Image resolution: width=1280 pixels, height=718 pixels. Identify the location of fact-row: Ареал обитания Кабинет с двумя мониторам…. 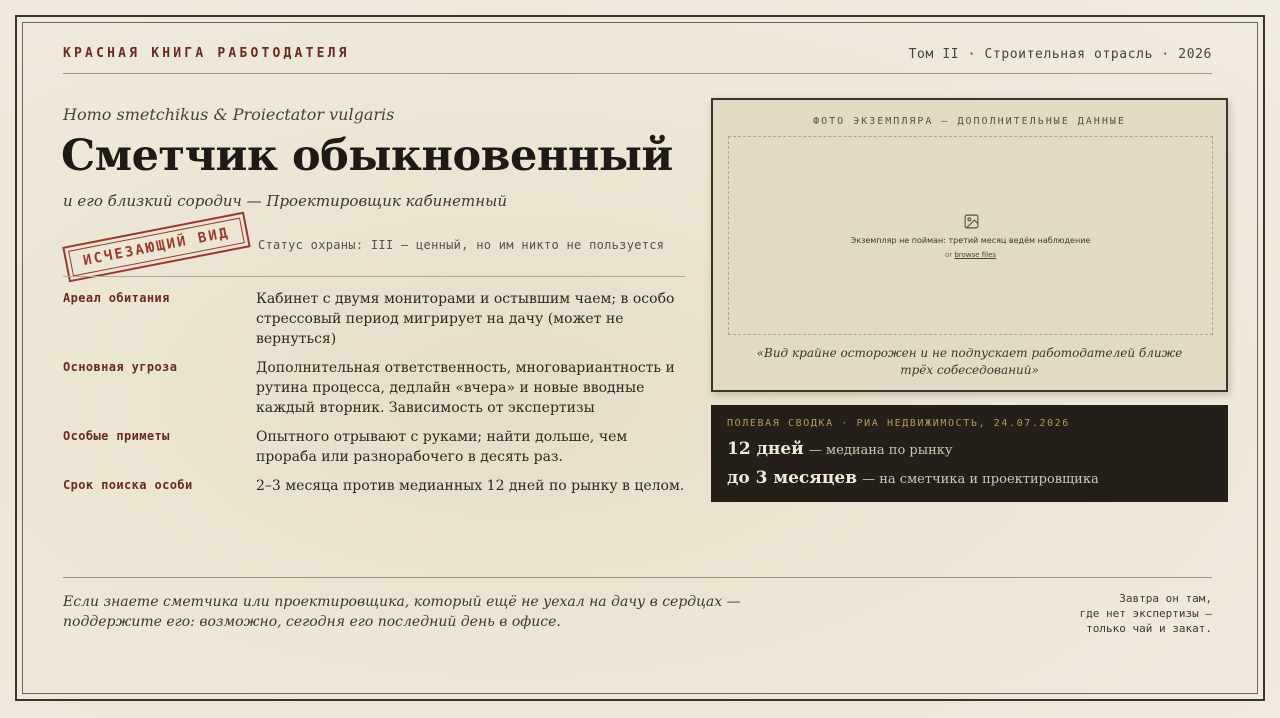
(375, 319).